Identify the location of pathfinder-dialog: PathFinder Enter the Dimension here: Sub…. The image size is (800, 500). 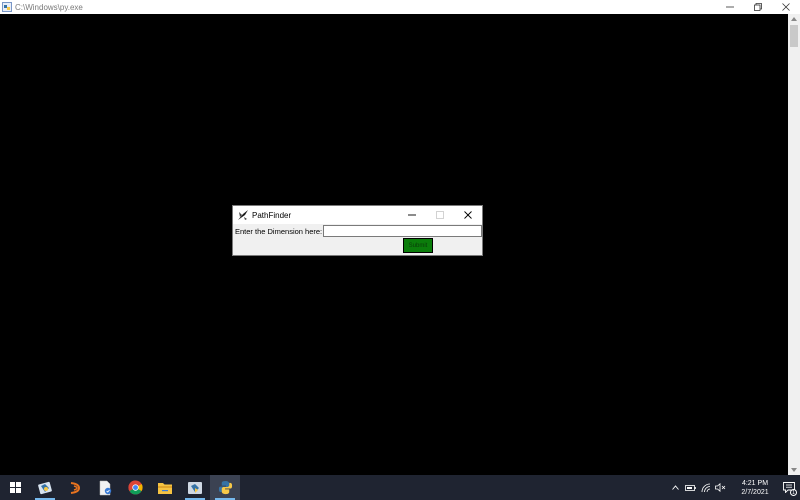
(357, 230).